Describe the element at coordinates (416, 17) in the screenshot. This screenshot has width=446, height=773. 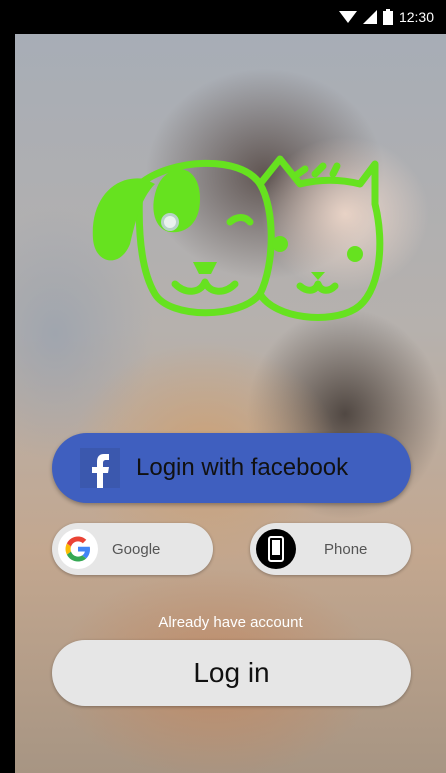
I see `status-time: 12:30` at that location.